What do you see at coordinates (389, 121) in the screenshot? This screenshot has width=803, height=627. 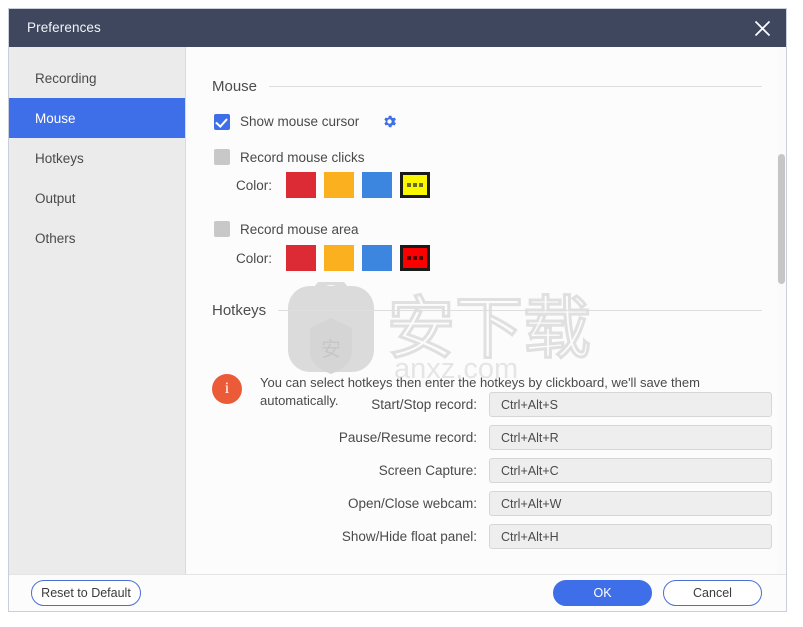 I see `gear-icon` at bounding box center [389, 121].